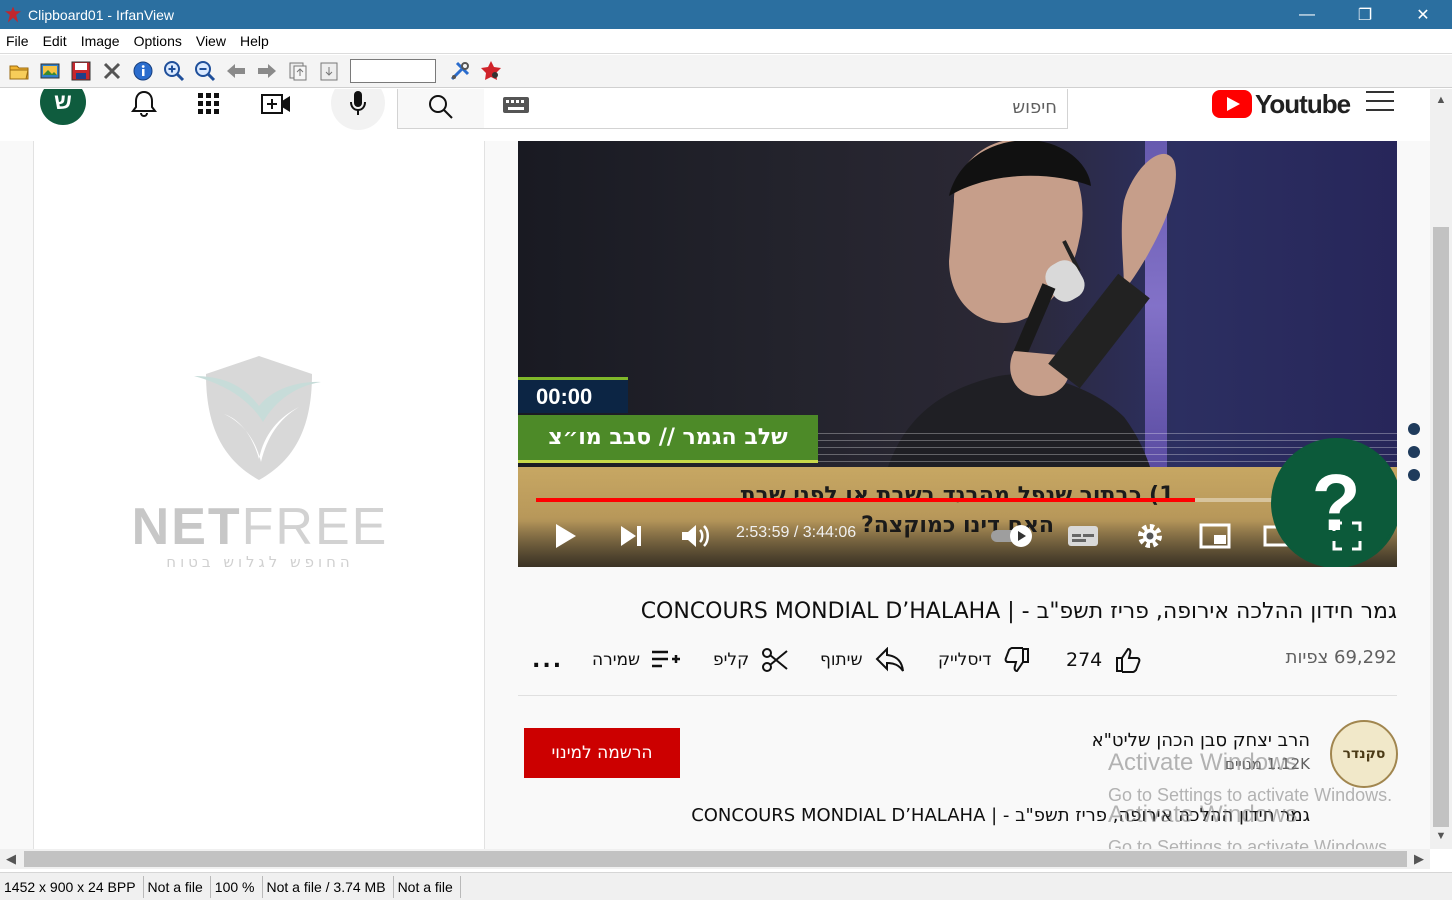  What do you see at coordinates (257, 418) in the screenshot?
I see `netfree-shield-icon` at bounding box center [257, 418].